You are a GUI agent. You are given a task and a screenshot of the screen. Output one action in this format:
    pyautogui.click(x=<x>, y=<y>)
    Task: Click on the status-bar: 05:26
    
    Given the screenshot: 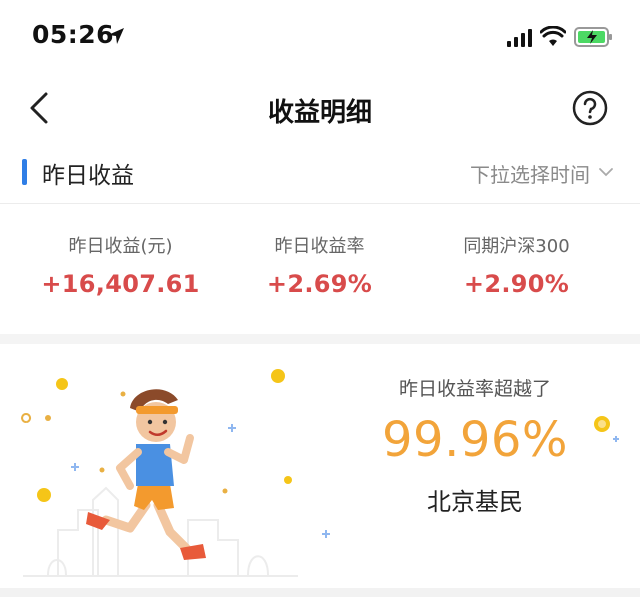 What is the action you would take?
    pyautogui.click(x=320, y=37)
    